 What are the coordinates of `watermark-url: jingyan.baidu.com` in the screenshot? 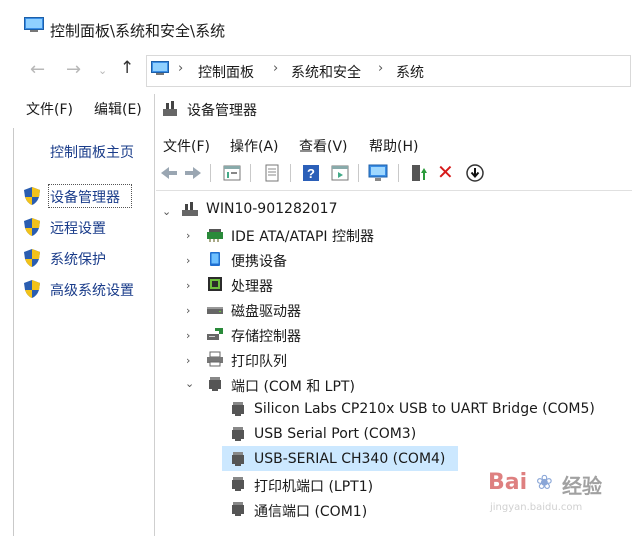 It's located at (536, 507).